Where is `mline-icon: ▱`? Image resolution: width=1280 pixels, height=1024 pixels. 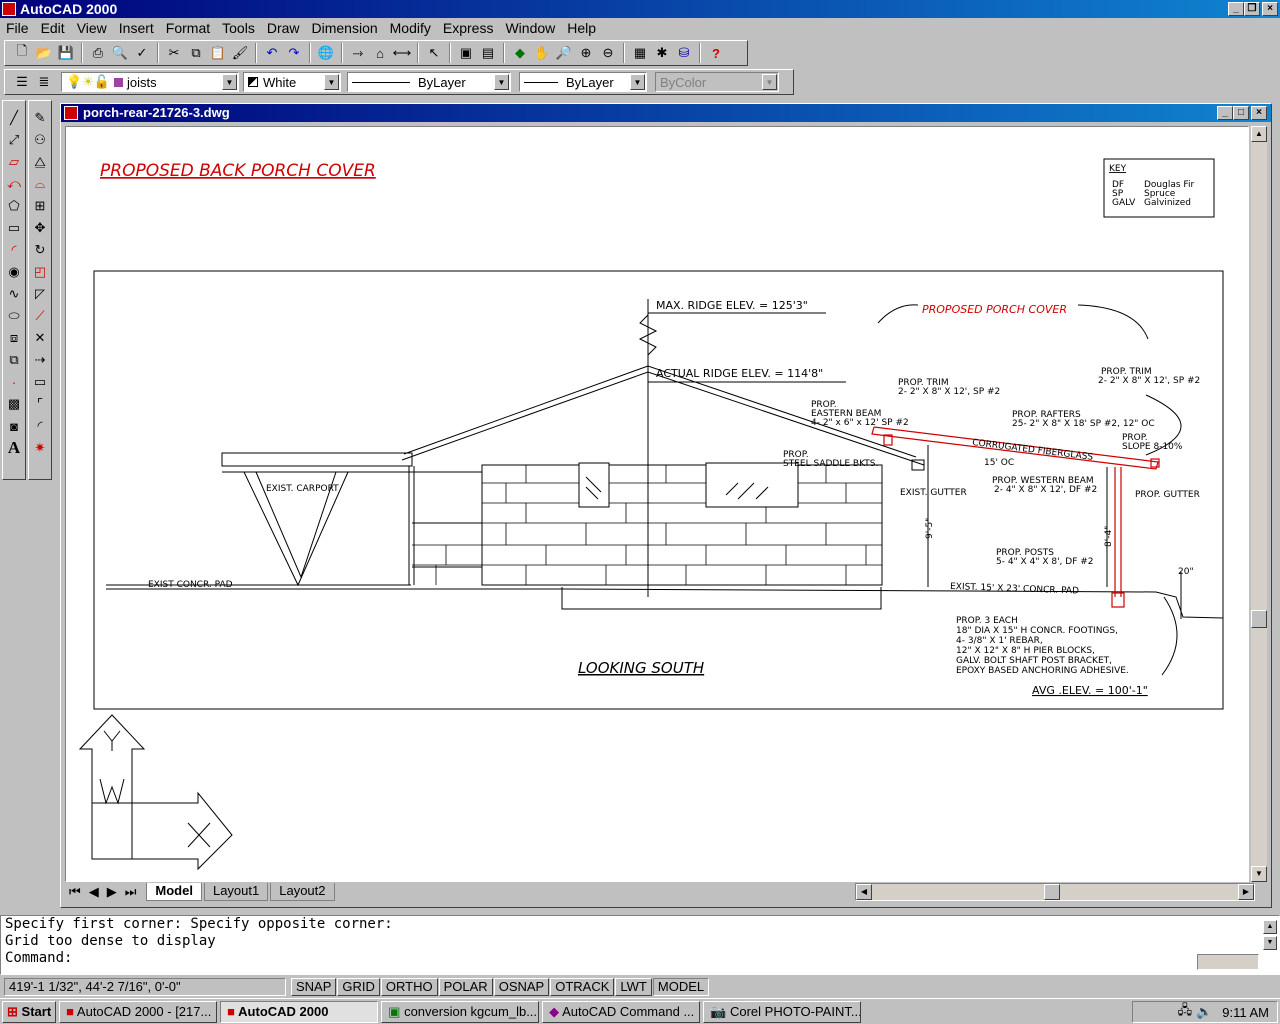 mline-icon: ▱ is located at coordinates (14, 162).